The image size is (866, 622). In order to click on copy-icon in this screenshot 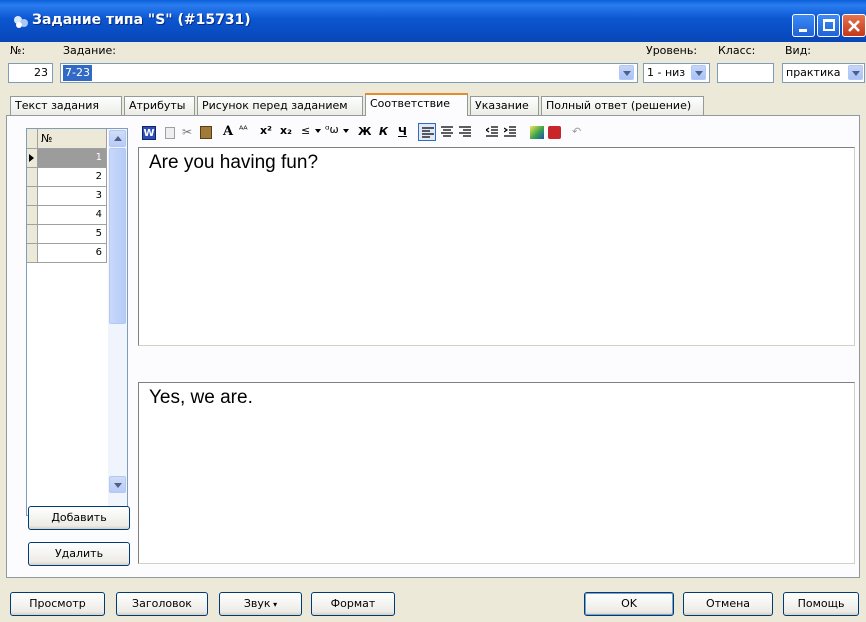, I will do `click(170, 133)`.